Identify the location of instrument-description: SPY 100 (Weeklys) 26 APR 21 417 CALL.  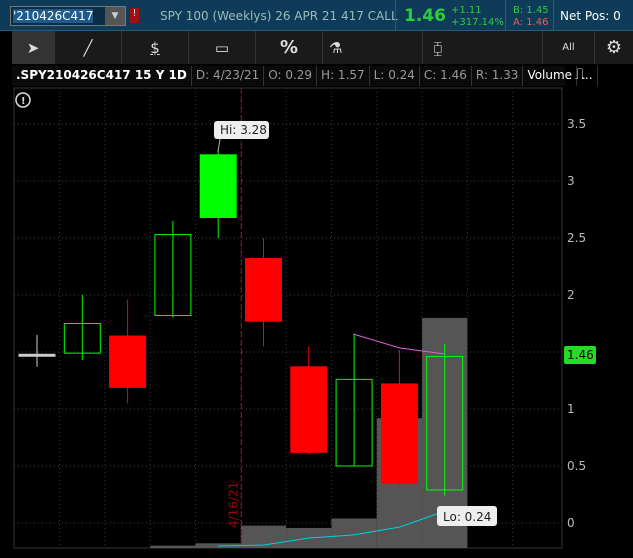
(279, 16).